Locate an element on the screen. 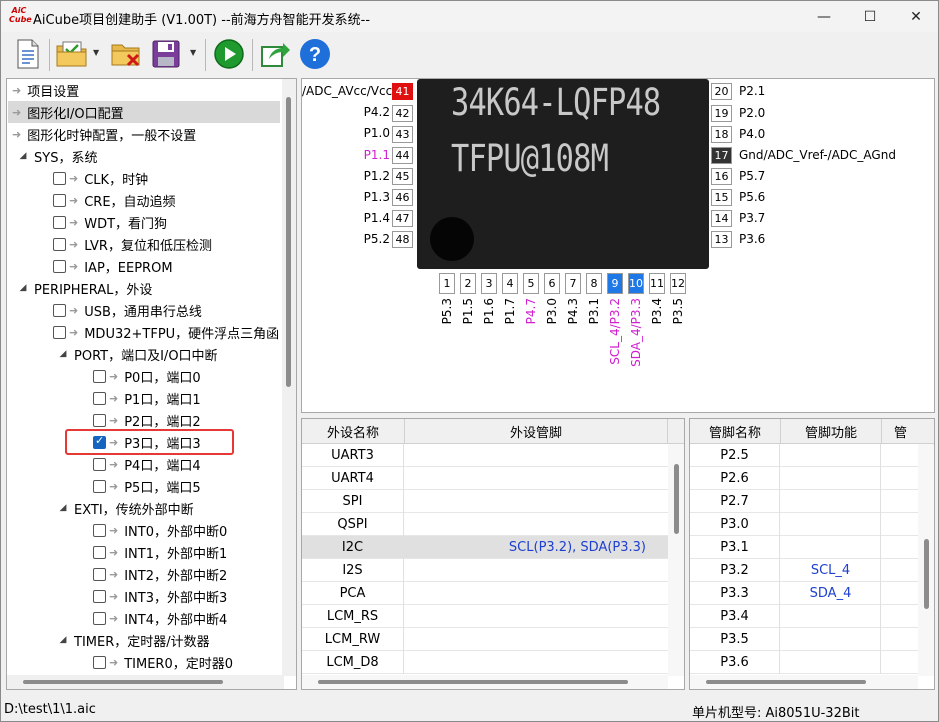  pin-number: 4 is located at coordinates (510, 283).